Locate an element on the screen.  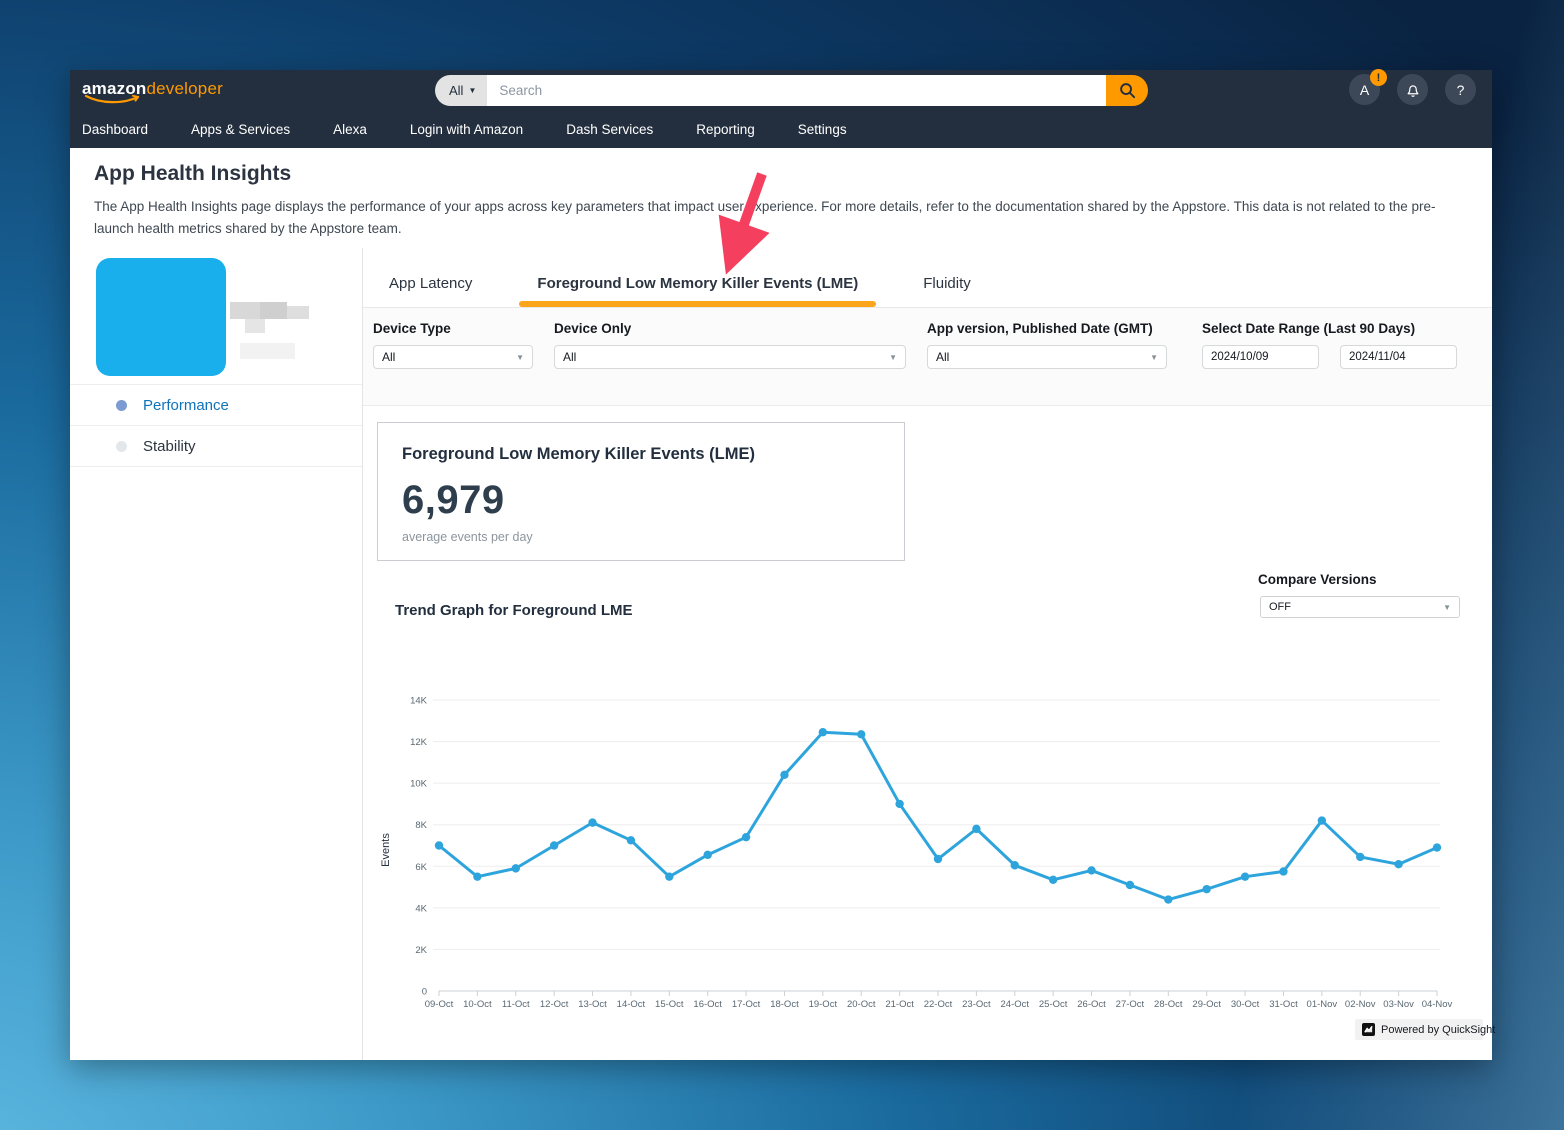
svg-text: 31-Oct is located at coordinates (1283, 1004).